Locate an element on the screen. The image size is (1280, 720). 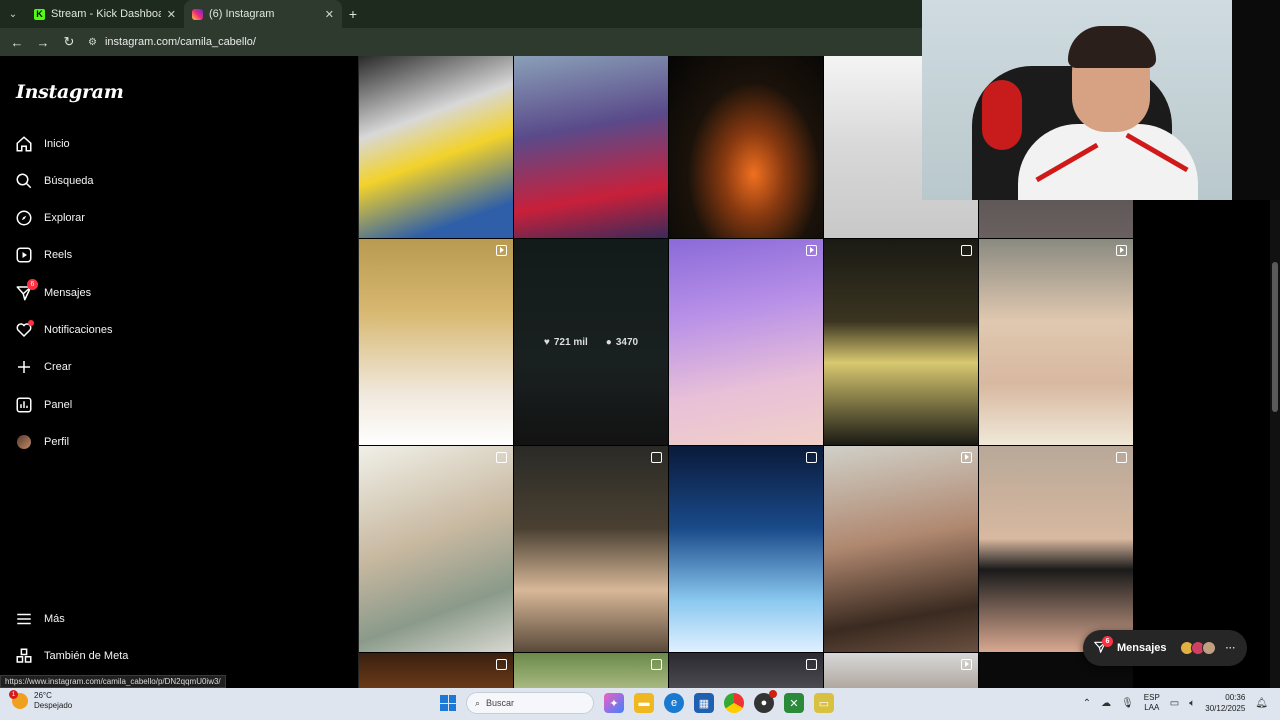
messages-floating-button: 6 Mensajes ··· is located at coordinates (1165, 648).